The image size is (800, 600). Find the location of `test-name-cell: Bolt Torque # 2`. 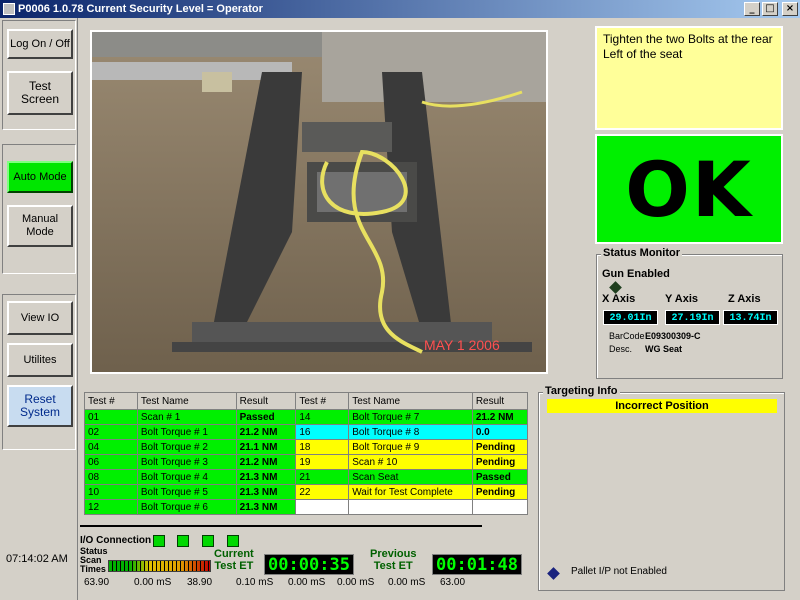

test-name-cell: Bolt Torque # 2 is located at coordinates (186, 447).